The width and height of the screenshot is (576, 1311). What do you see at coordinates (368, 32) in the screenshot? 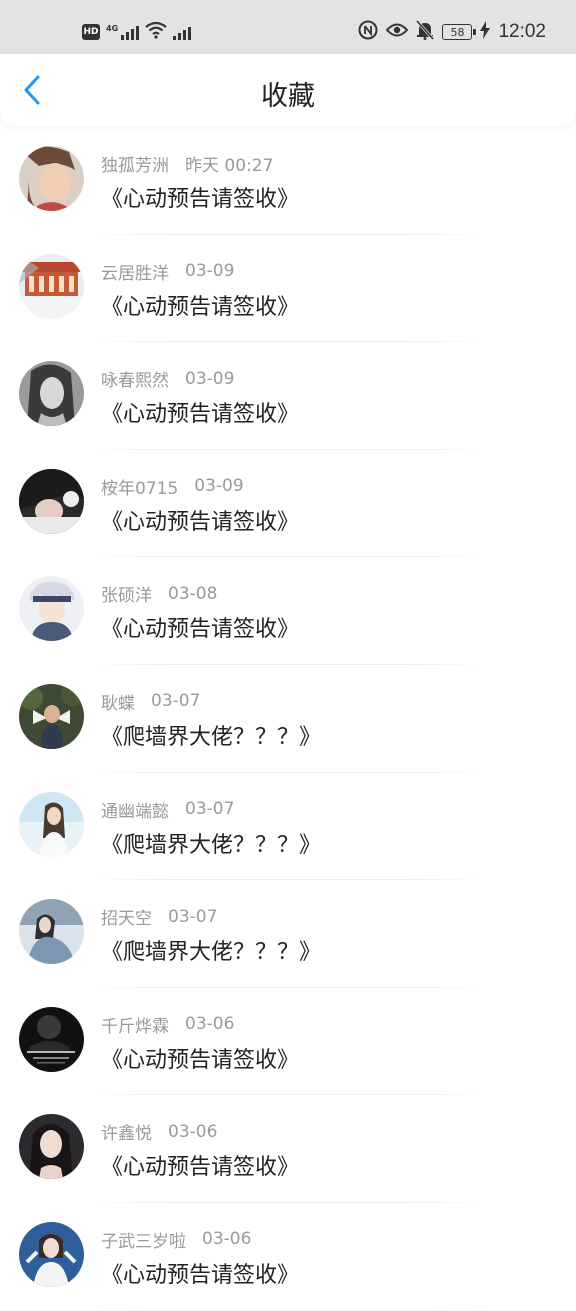
I see `nfc-icon` at bounding box center [368, 32].